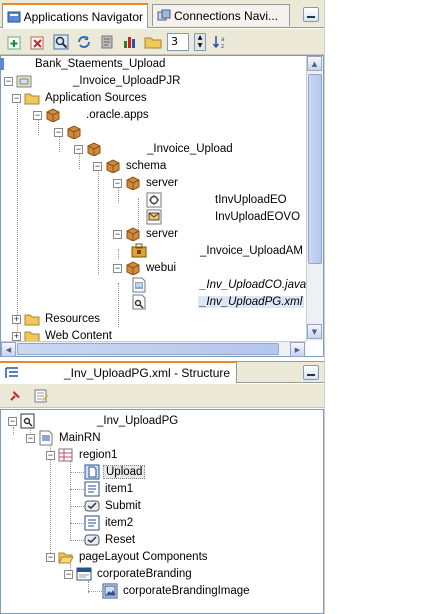 The width and height of the screenshot is (421, 614). Describe the element at coordinates (124, 472) in the screenshot. I see `structure-upload-label: Upload` at that location.